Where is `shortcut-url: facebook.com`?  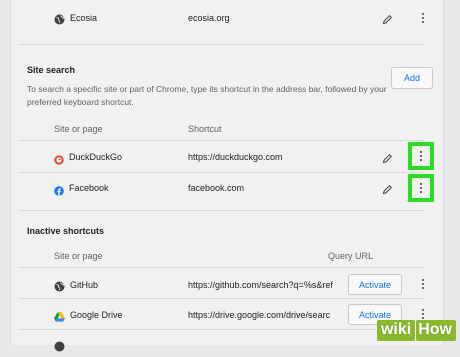
shortcut-url: facebook.com is located at coordinates (216, 188).